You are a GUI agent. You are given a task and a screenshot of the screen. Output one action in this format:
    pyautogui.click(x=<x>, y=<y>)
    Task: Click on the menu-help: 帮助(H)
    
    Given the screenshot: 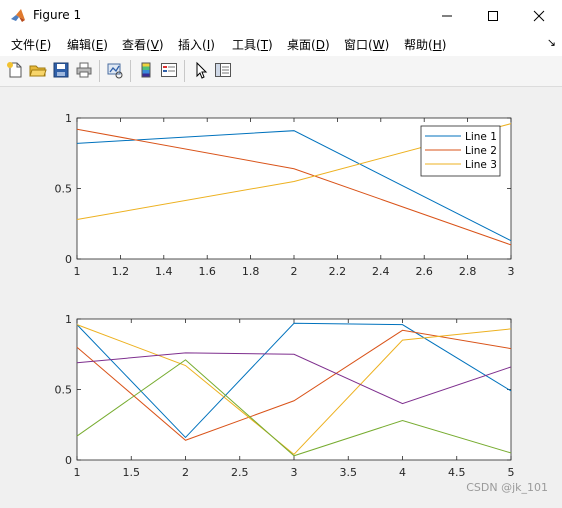 What is the action you would take?
    pyautogui.click(x=425, y=44)
    